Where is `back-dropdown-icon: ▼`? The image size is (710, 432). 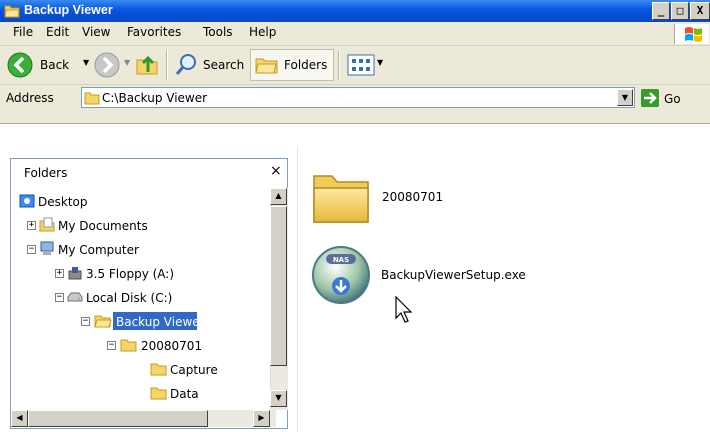
back-dropdown-icon: ▼ is located at coordinates (86, 62).